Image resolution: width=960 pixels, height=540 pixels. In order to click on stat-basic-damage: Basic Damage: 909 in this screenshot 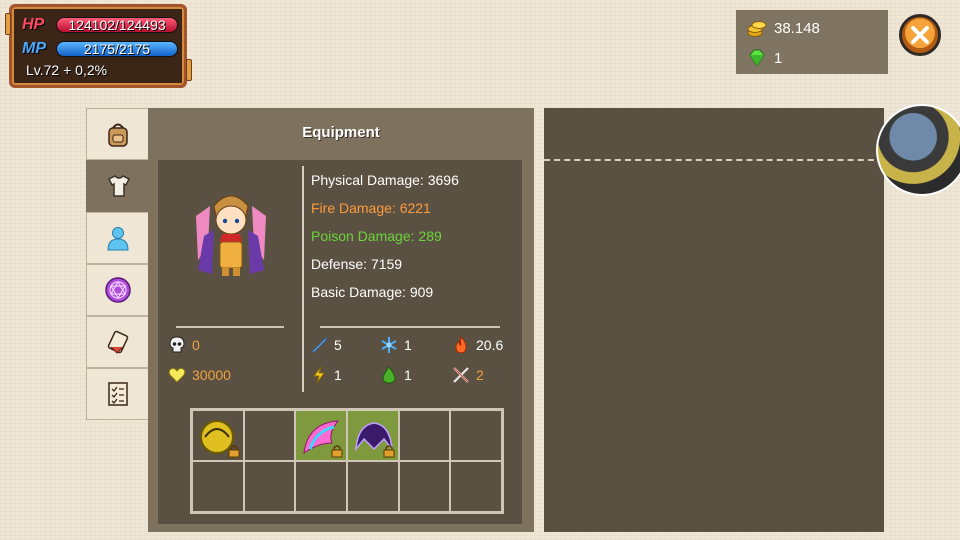, I will do `click(372, 292)`.